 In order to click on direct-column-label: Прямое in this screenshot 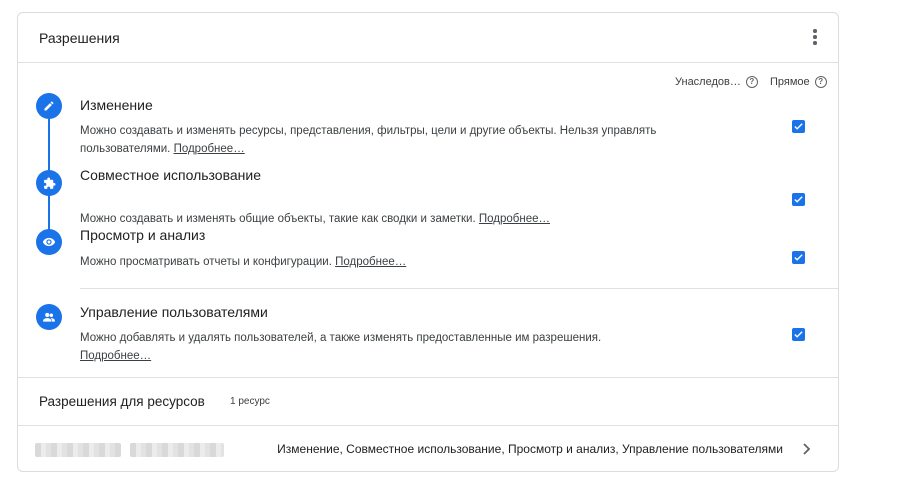, I will do `click(790, 82)`.